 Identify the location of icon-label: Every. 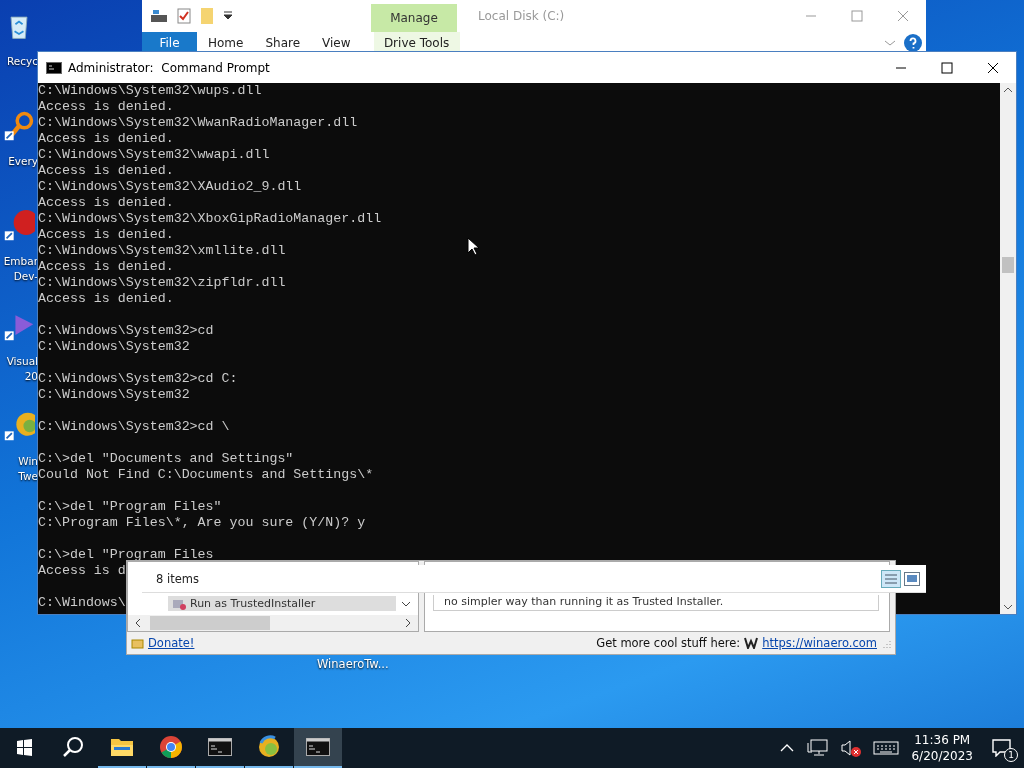
(23, 161).